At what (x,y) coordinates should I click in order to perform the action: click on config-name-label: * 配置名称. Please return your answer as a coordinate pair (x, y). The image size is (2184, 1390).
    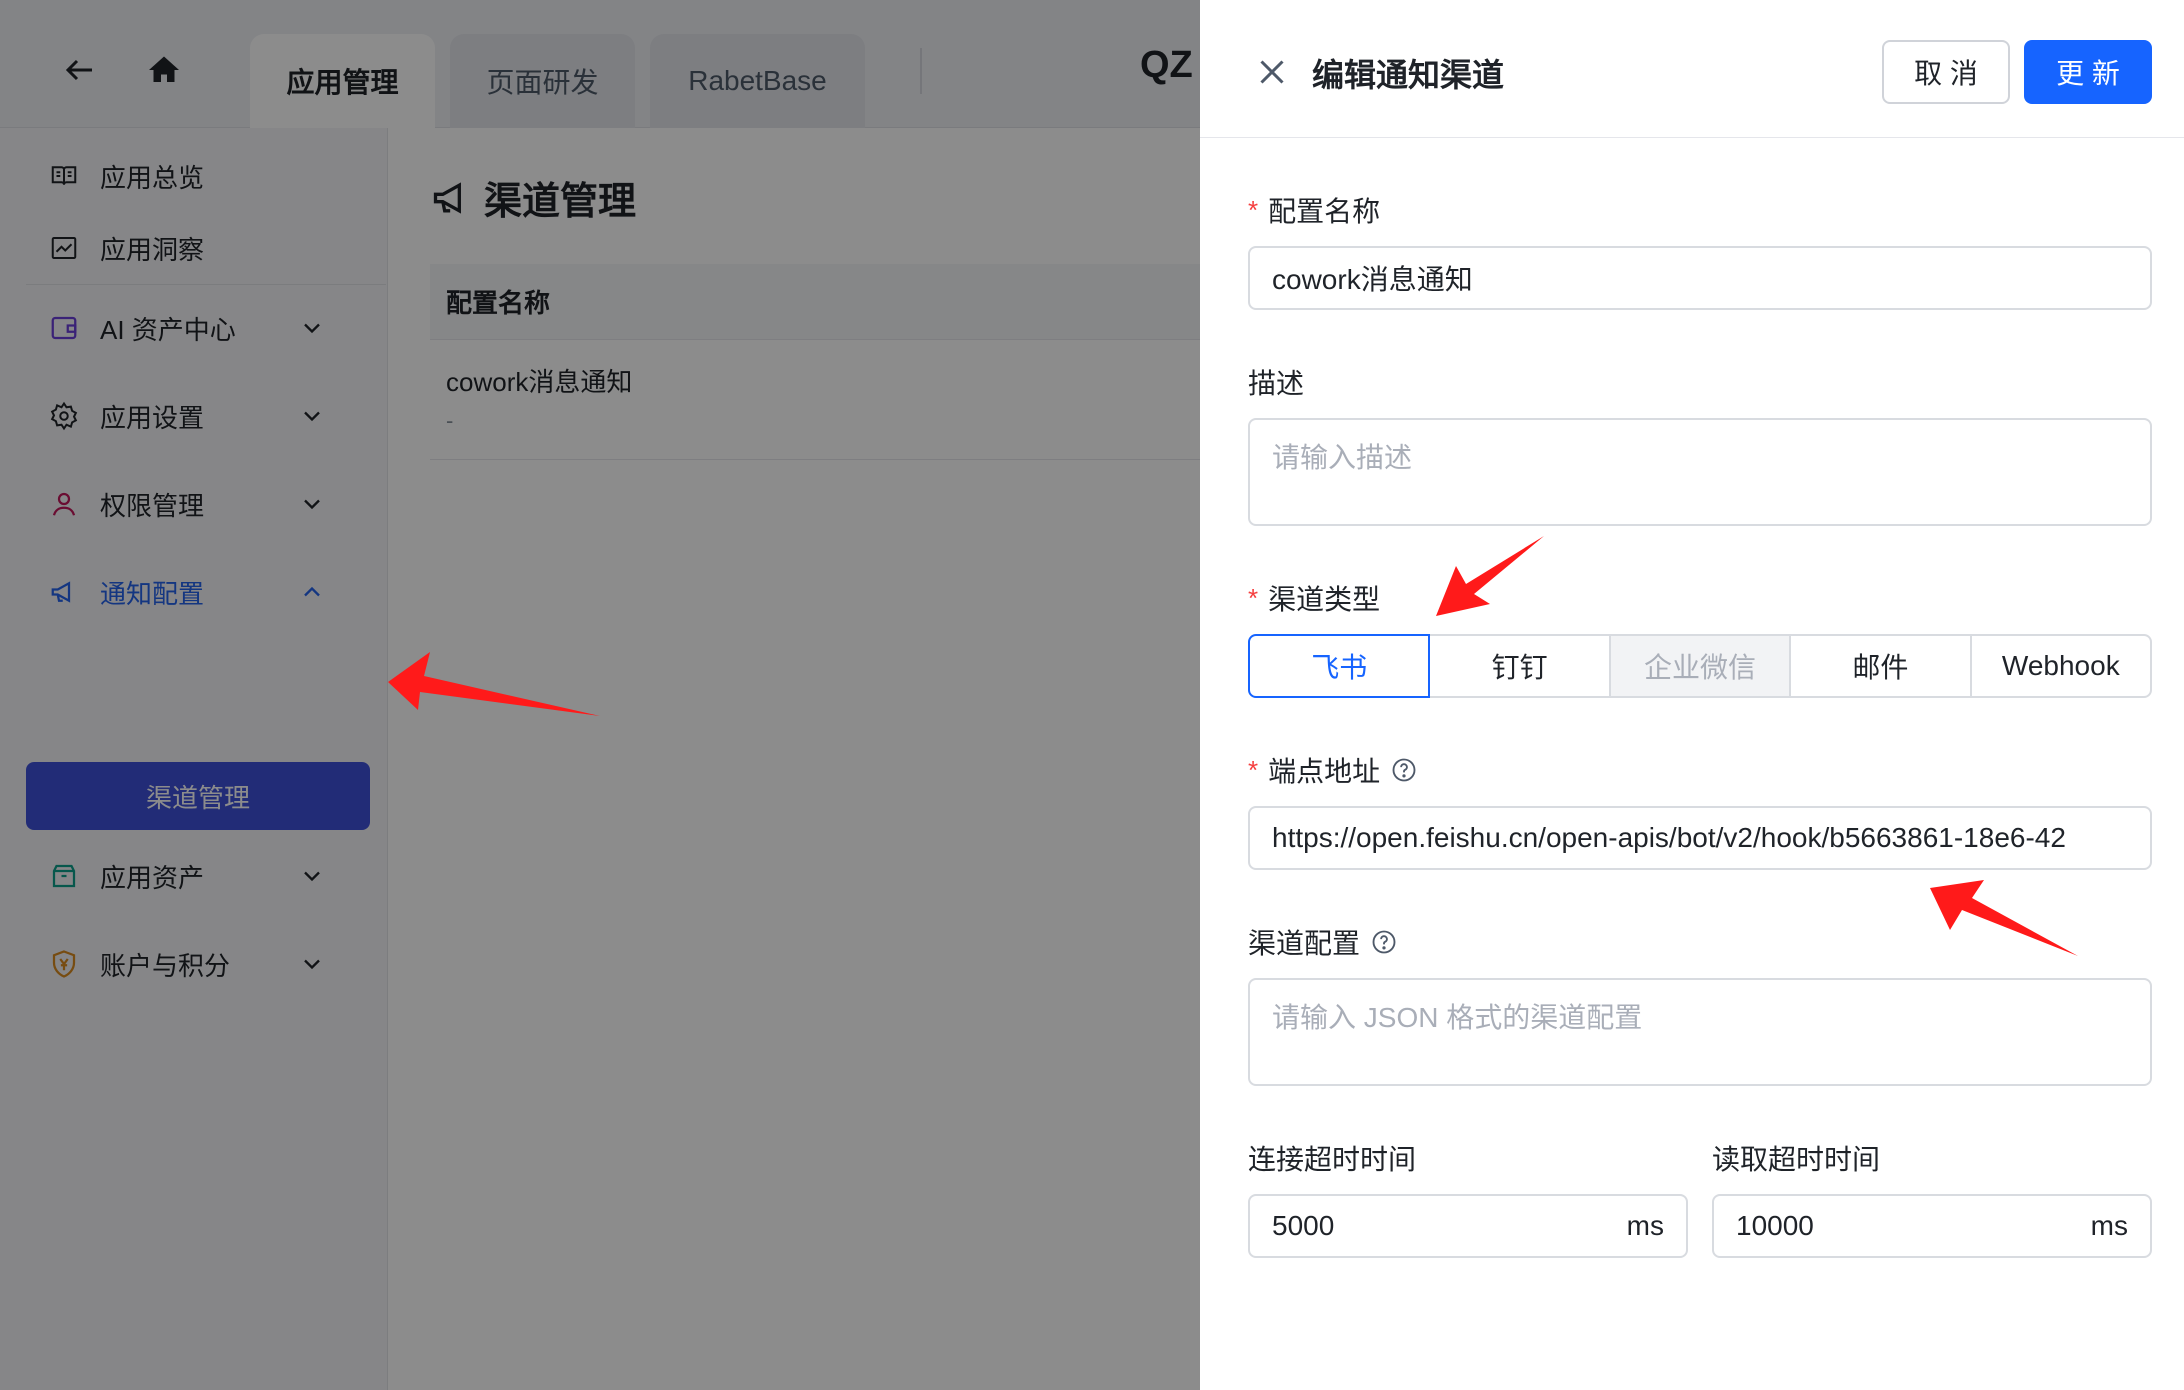
    Looking at the image, I should click on (1314, 210).